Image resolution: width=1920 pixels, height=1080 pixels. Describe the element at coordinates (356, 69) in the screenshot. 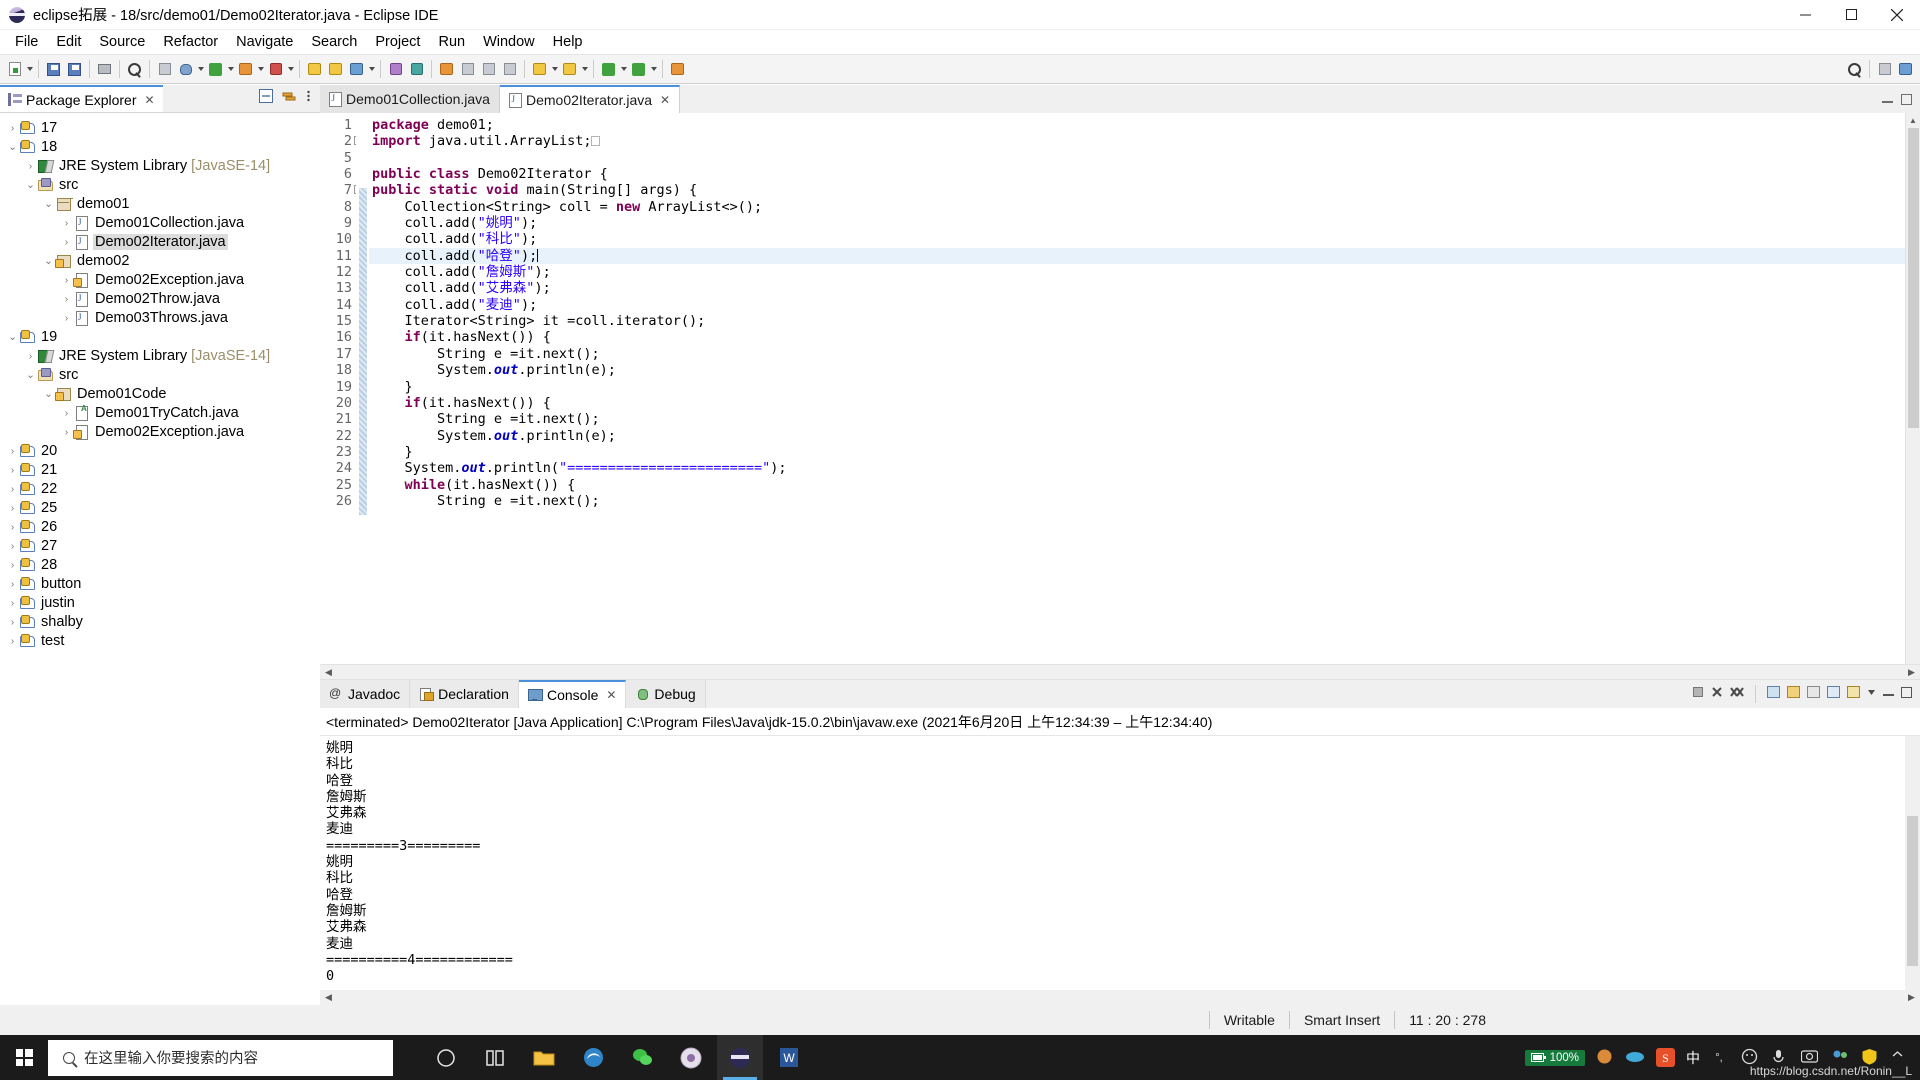

I see `new-class-icon` at that location.